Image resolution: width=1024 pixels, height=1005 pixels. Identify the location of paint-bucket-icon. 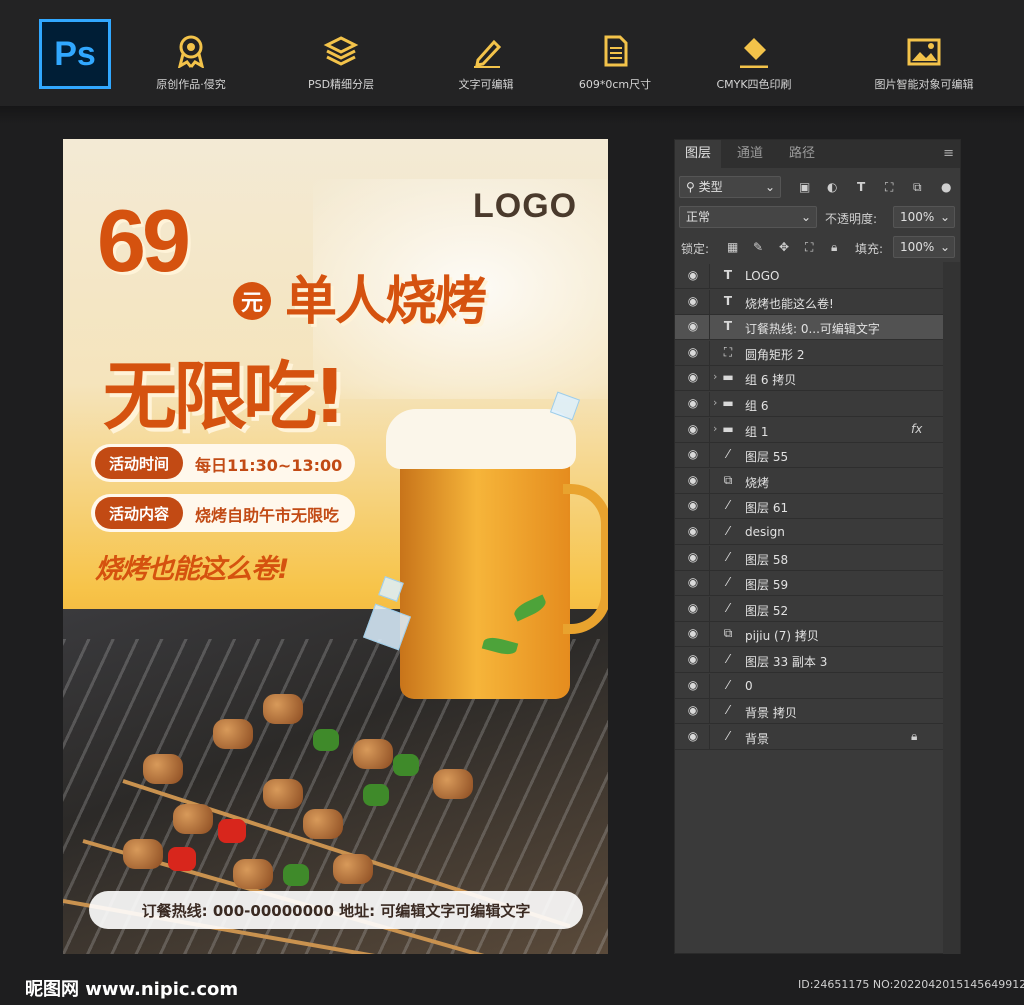
(754, 53).